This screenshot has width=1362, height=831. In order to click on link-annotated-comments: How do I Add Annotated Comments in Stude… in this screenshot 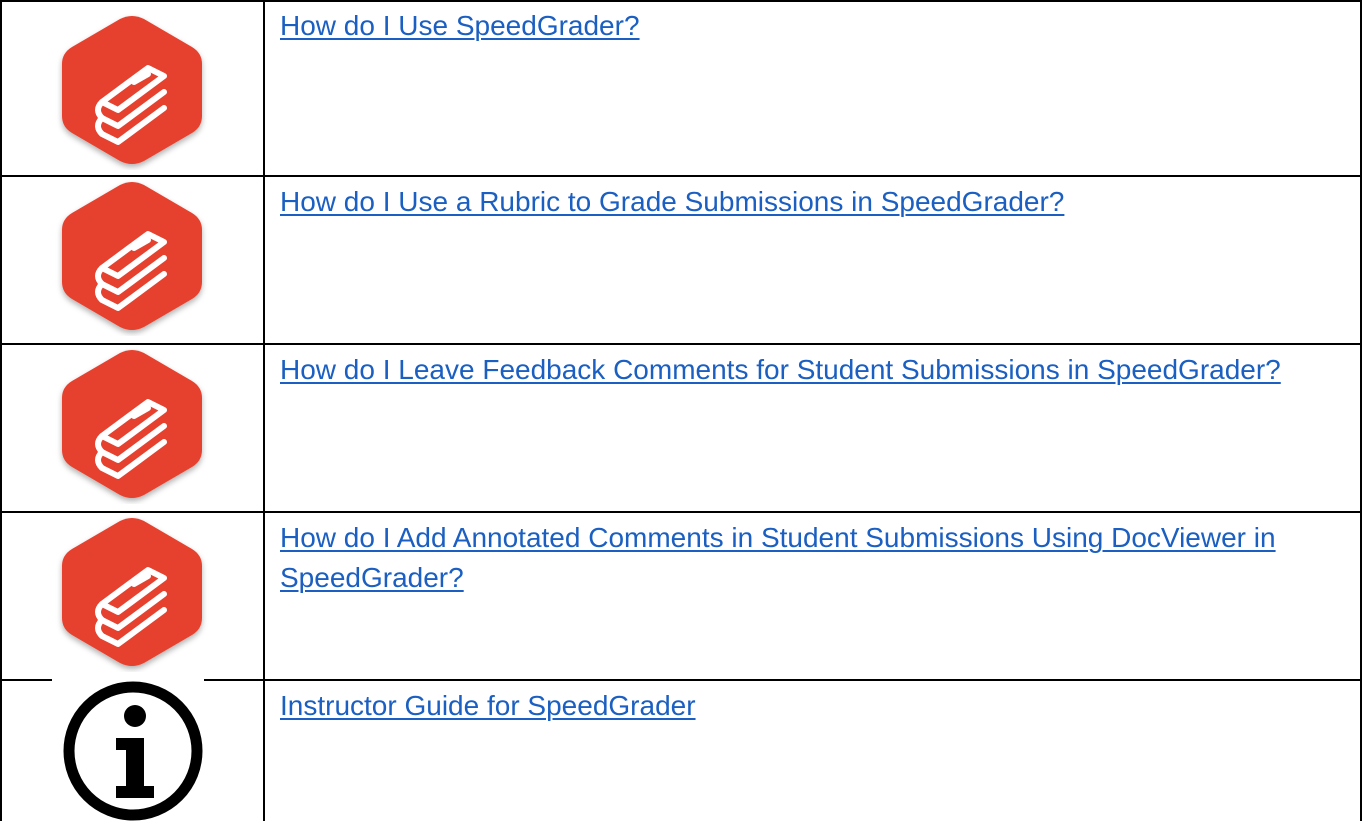, I will do `click(800, 558)`.